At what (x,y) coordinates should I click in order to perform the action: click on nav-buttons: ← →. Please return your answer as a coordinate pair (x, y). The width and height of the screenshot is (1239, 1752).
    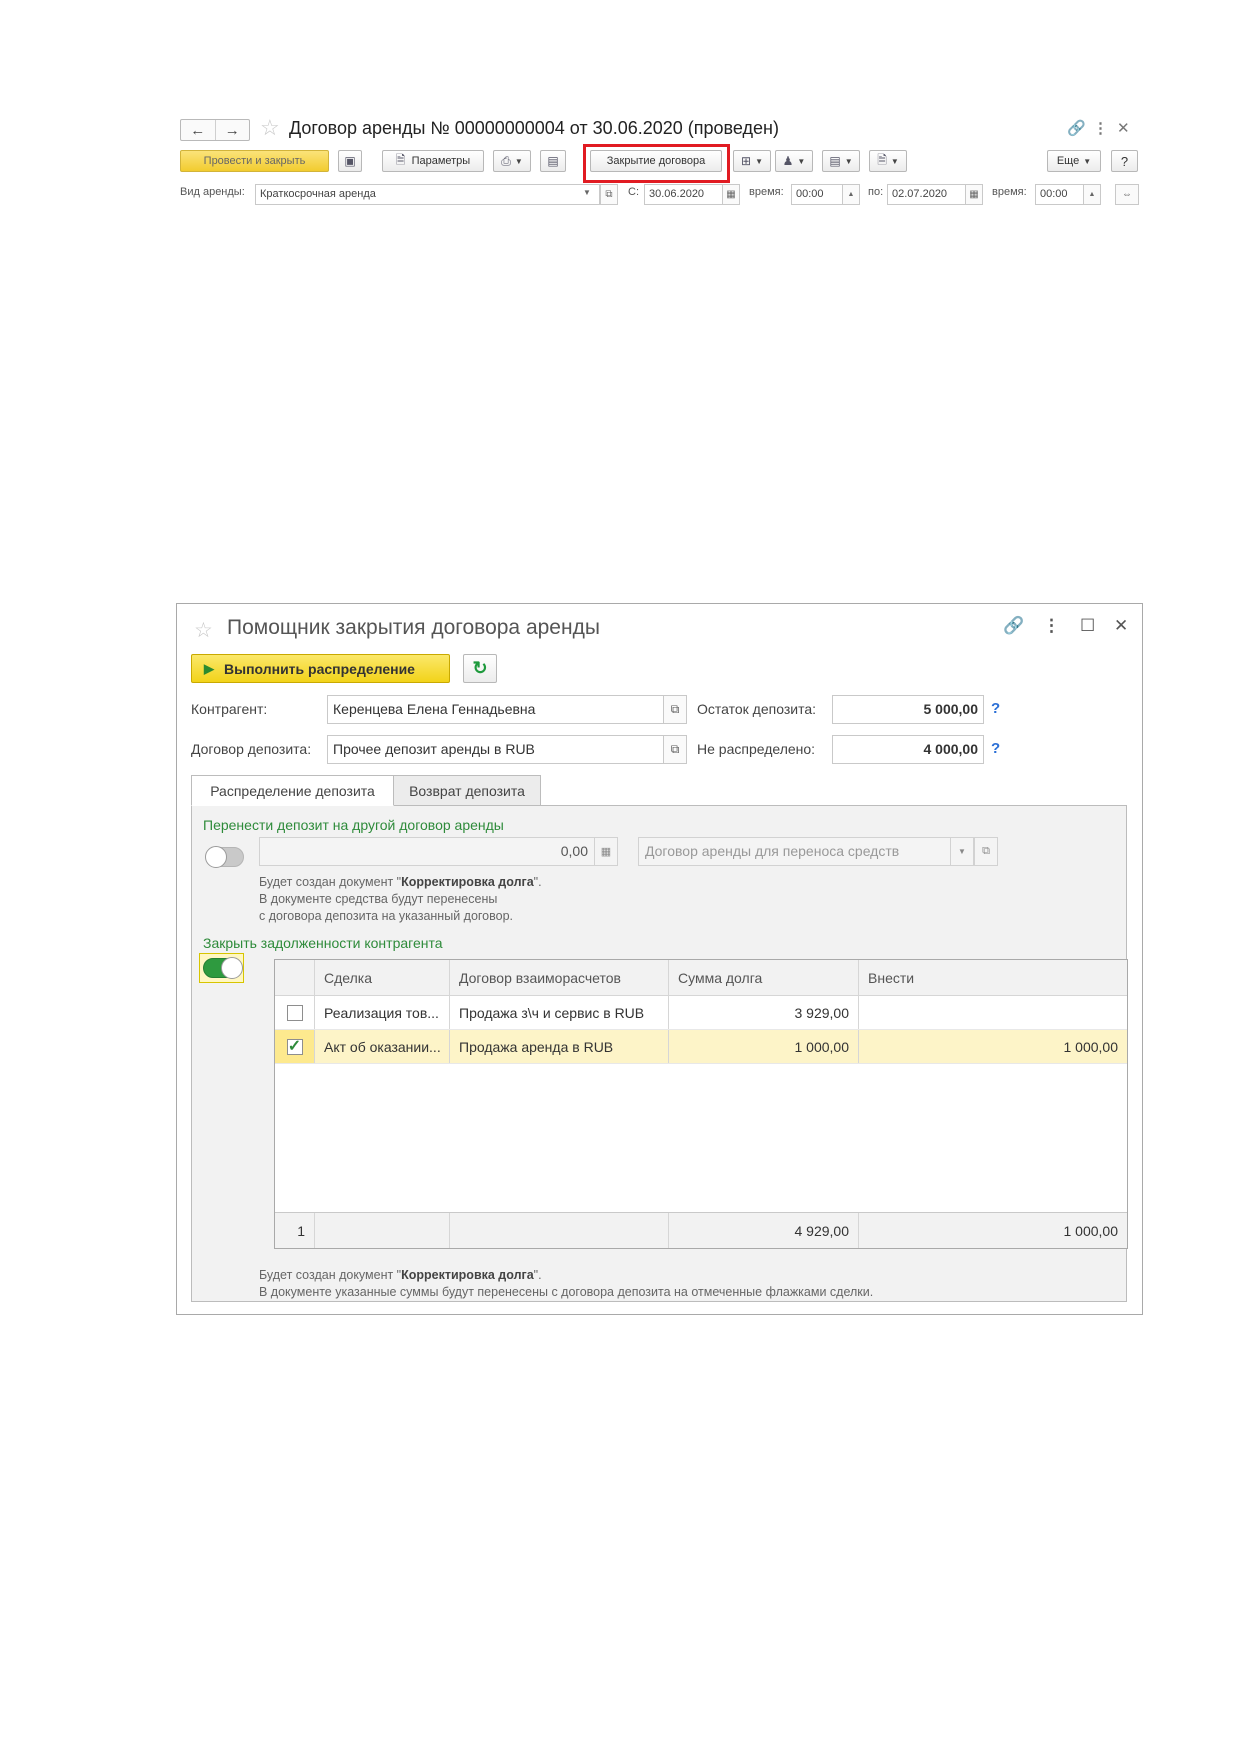
    Looking at the image, I should click on (215, 130).